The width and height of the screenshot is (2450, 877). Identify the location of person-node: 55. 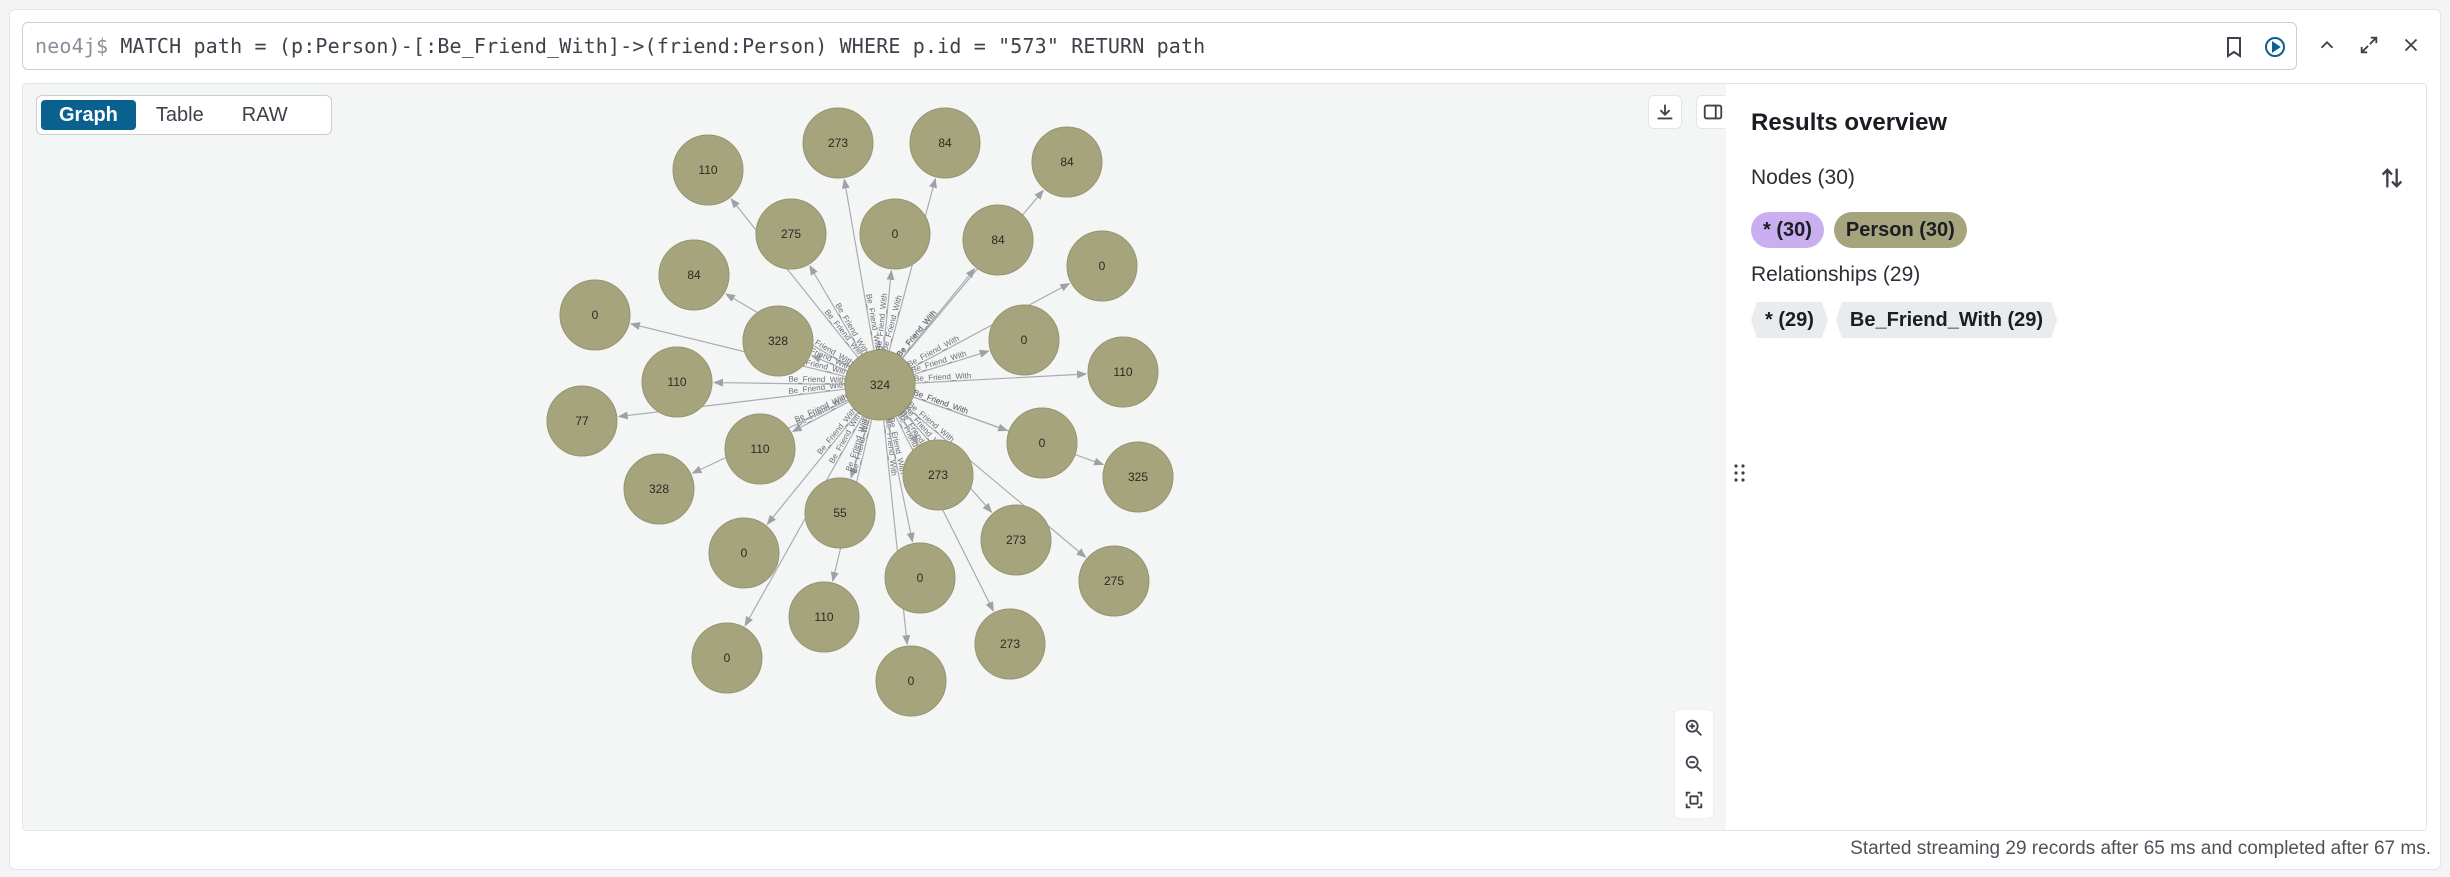
(840, 513).